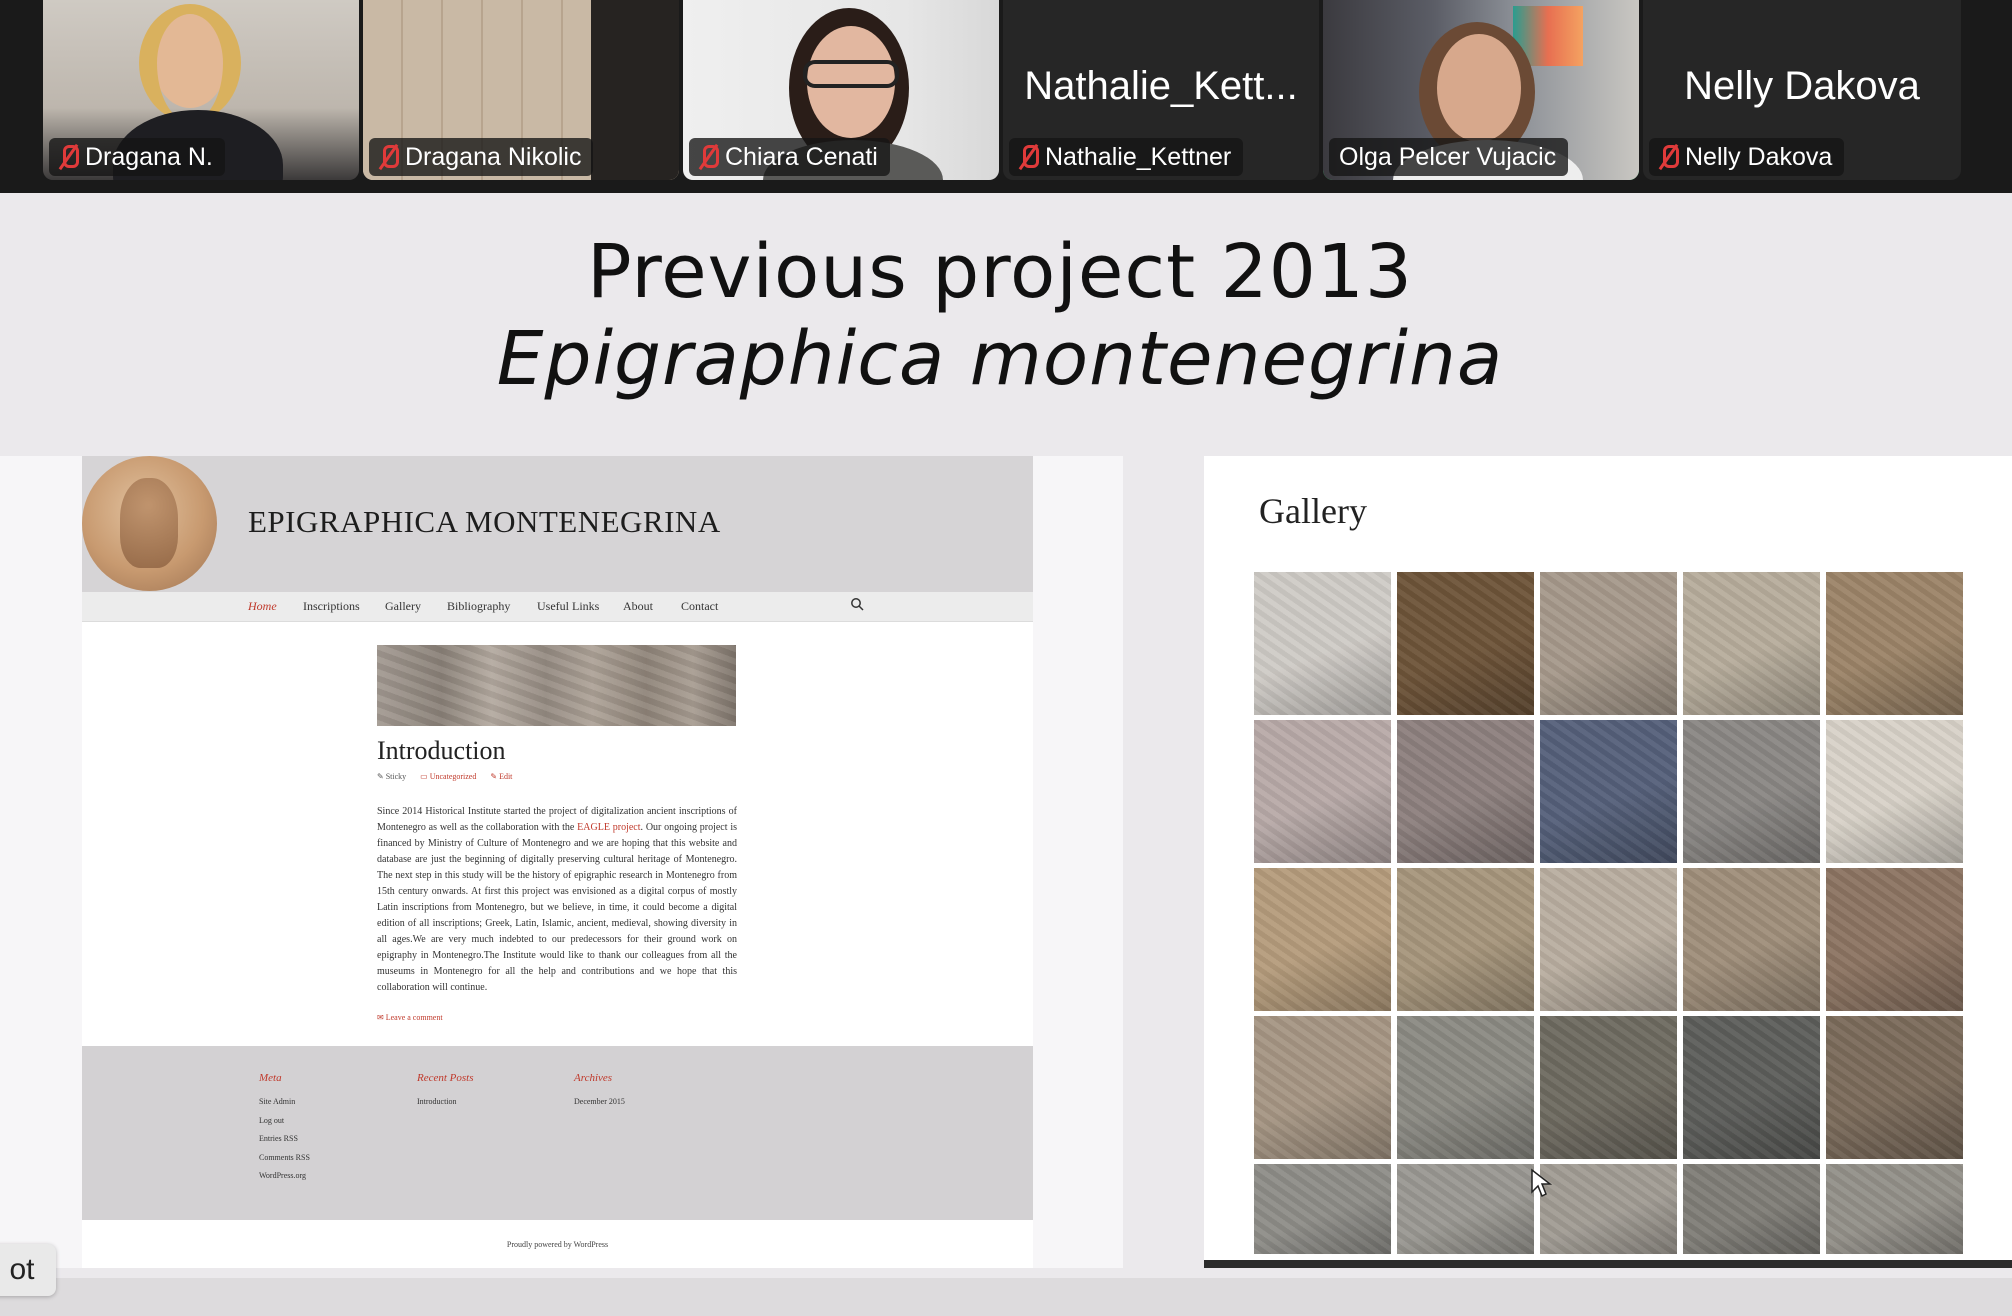  Describe the element at coordinates (599, 1102) in the screenshot. I see `footer-link: December 2015` at that location.